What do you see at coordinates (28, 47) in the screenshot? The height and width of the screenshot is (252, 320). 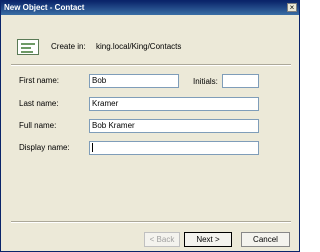 I see `contact-card-icon` at bounding box center [28, 47].